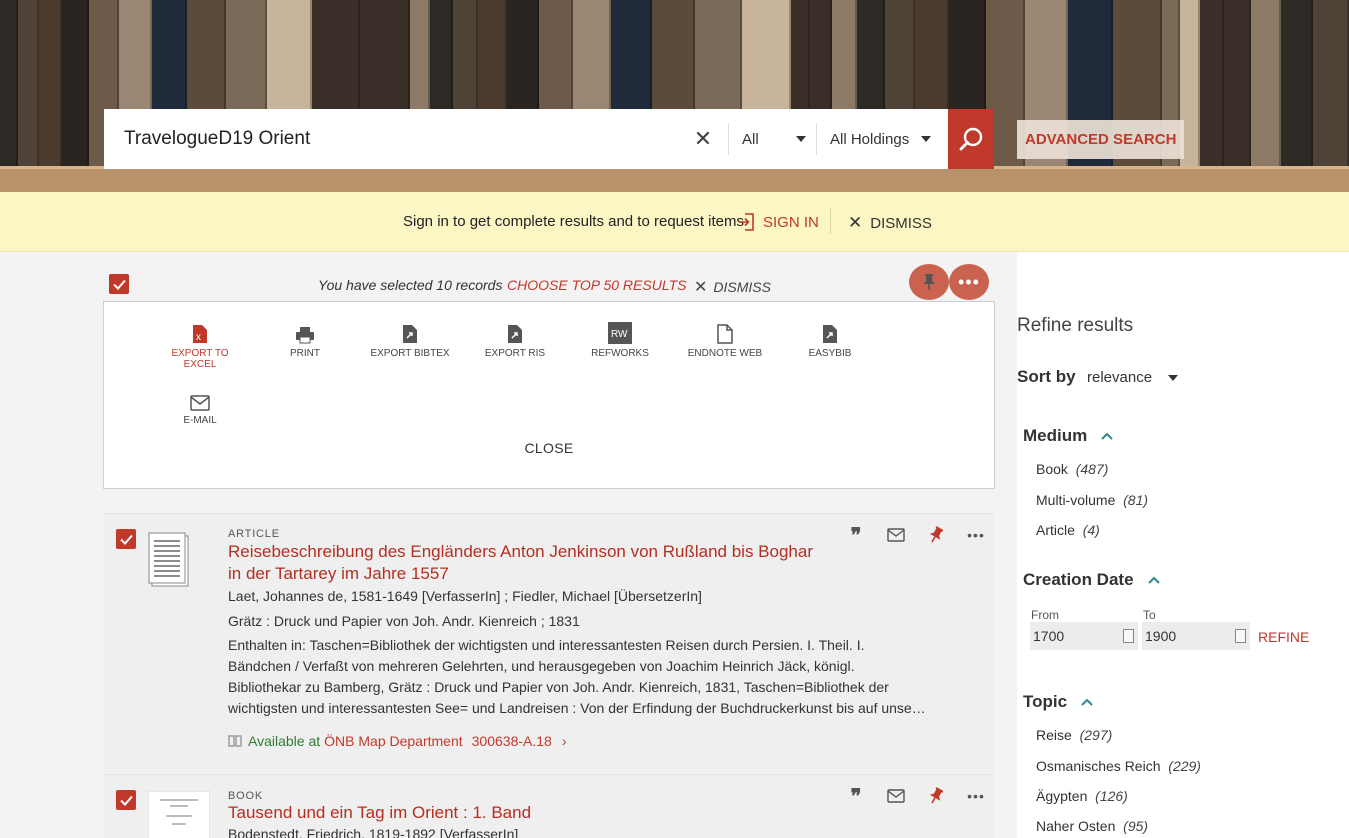 The image size is (1349, 838). What do you see at coordinates (1068, 436) in the screenshot?
I see `facet-medium-header: Medium` at bounding box center [1068, 436].